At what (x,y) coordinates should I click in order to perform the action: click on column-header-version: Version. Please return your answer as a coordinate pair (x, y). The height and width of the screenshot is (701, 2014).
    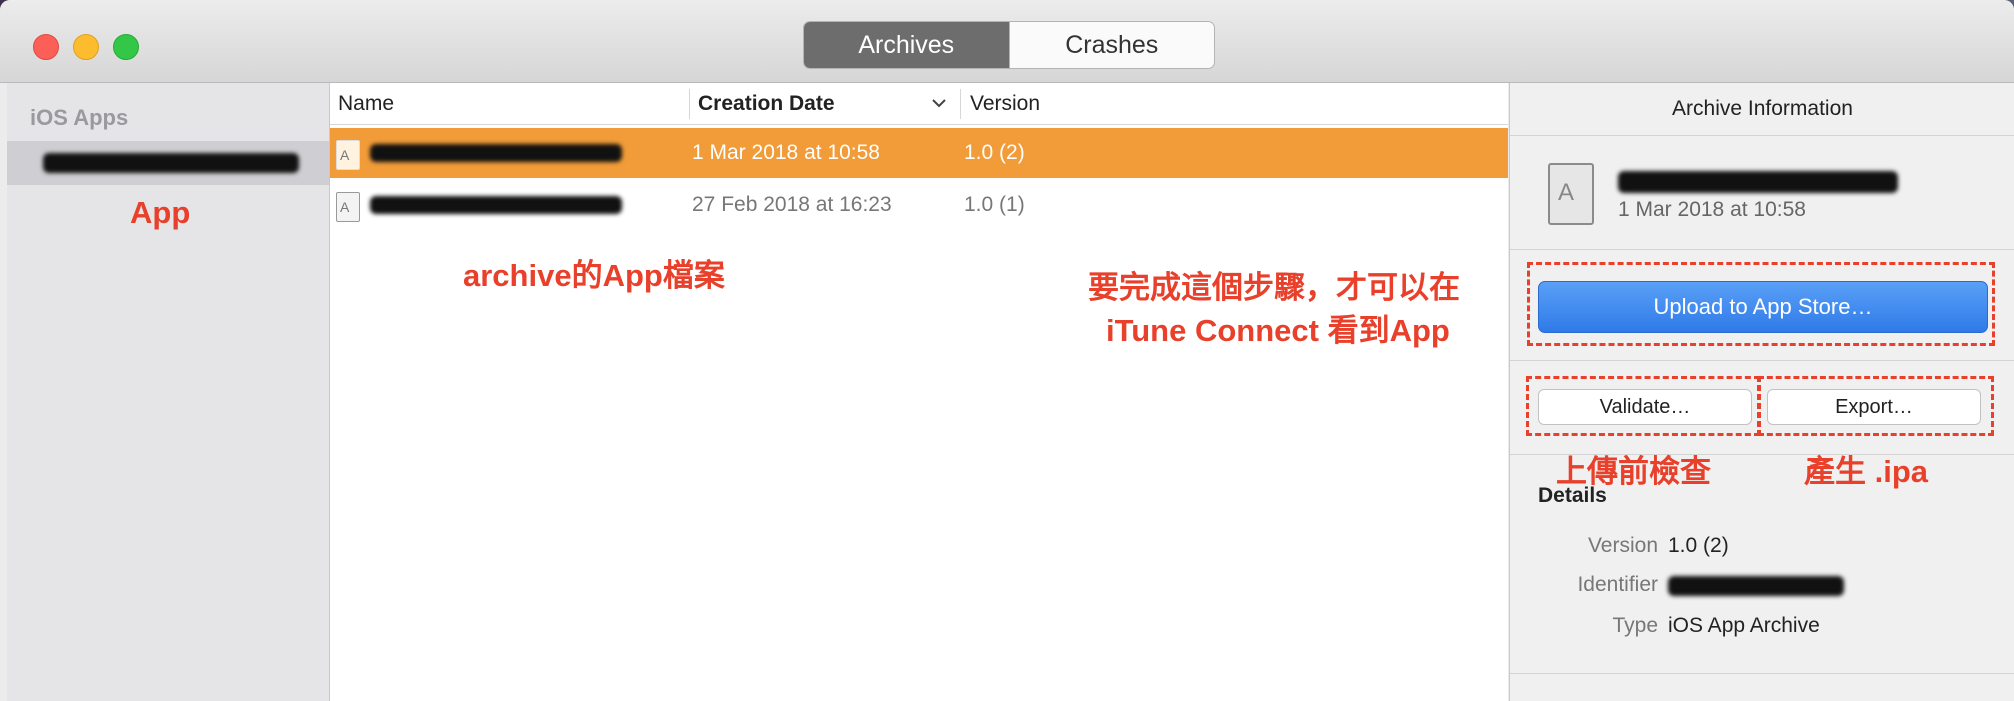
    Looking at the image, I should click on (1005, 104).